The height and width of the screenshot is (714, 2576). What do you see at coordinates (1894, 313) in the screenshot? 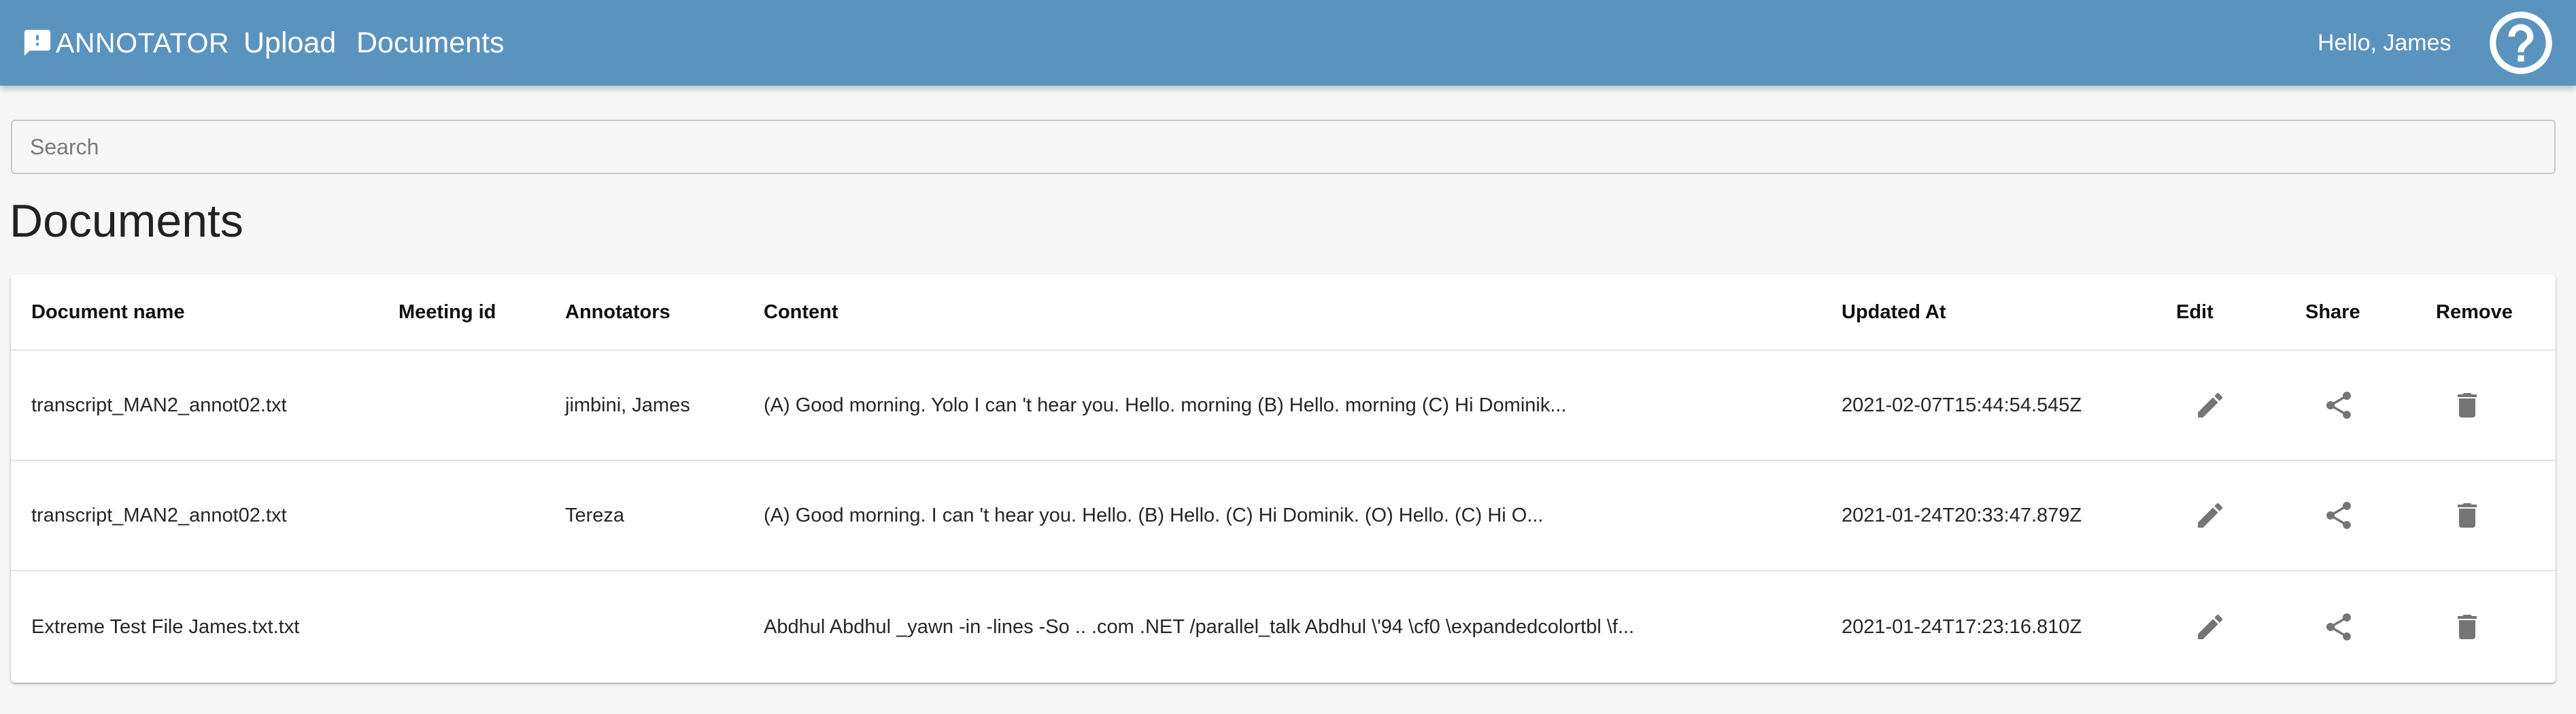
I see `header-updated-at: Updated At` at bounding box center [1894, 313].